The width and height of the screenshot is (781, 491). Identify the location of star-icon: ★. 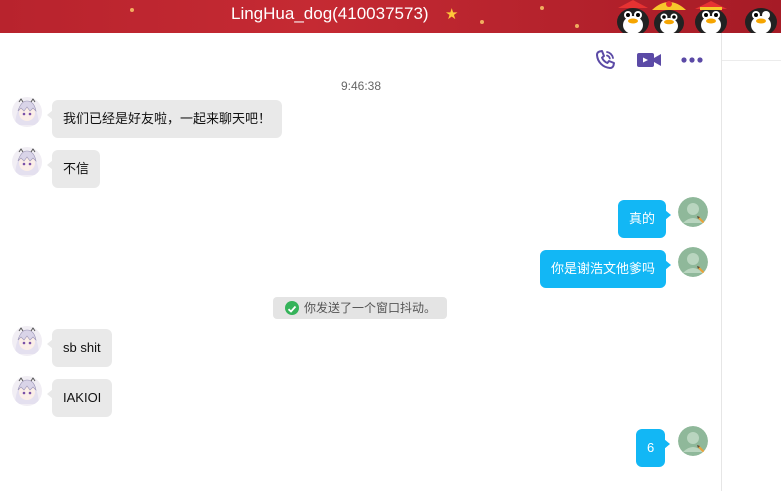
(452, 14).